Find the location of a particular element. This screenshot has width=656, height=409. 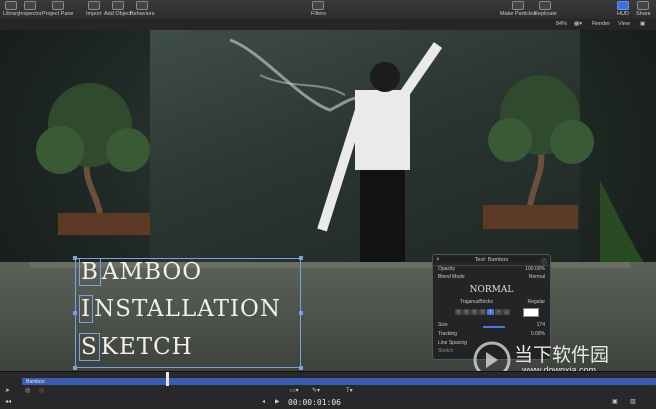

blend-mode-select: Normal is located at coordinates (537, 277).